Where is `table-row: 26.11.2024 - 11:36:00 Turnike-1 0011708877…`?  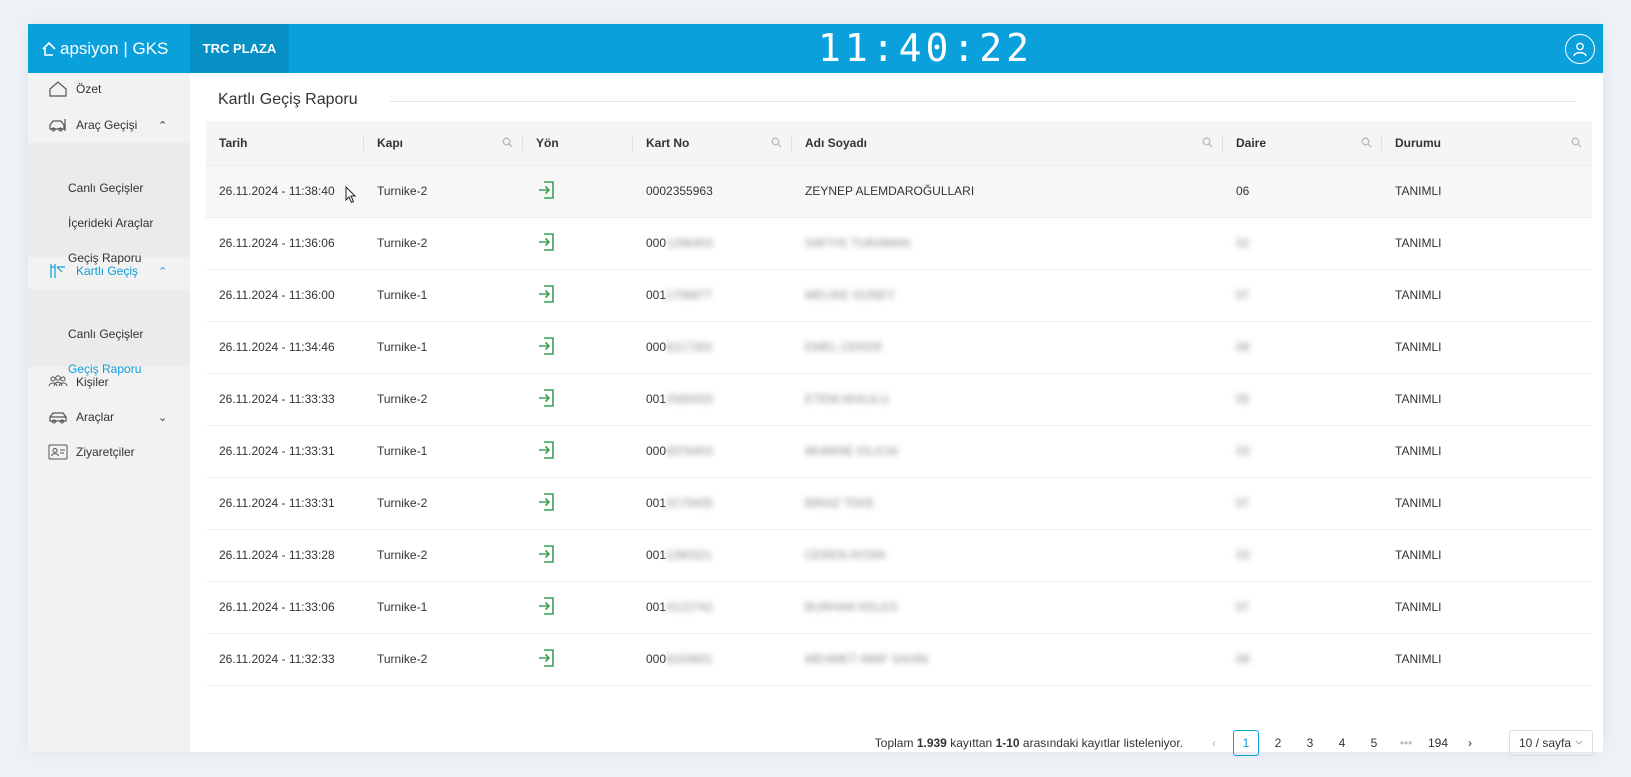 table-row: 26.11.2024 - 11:36:00 Turnike-1 0011708877… is located at coordinates (899, 295).